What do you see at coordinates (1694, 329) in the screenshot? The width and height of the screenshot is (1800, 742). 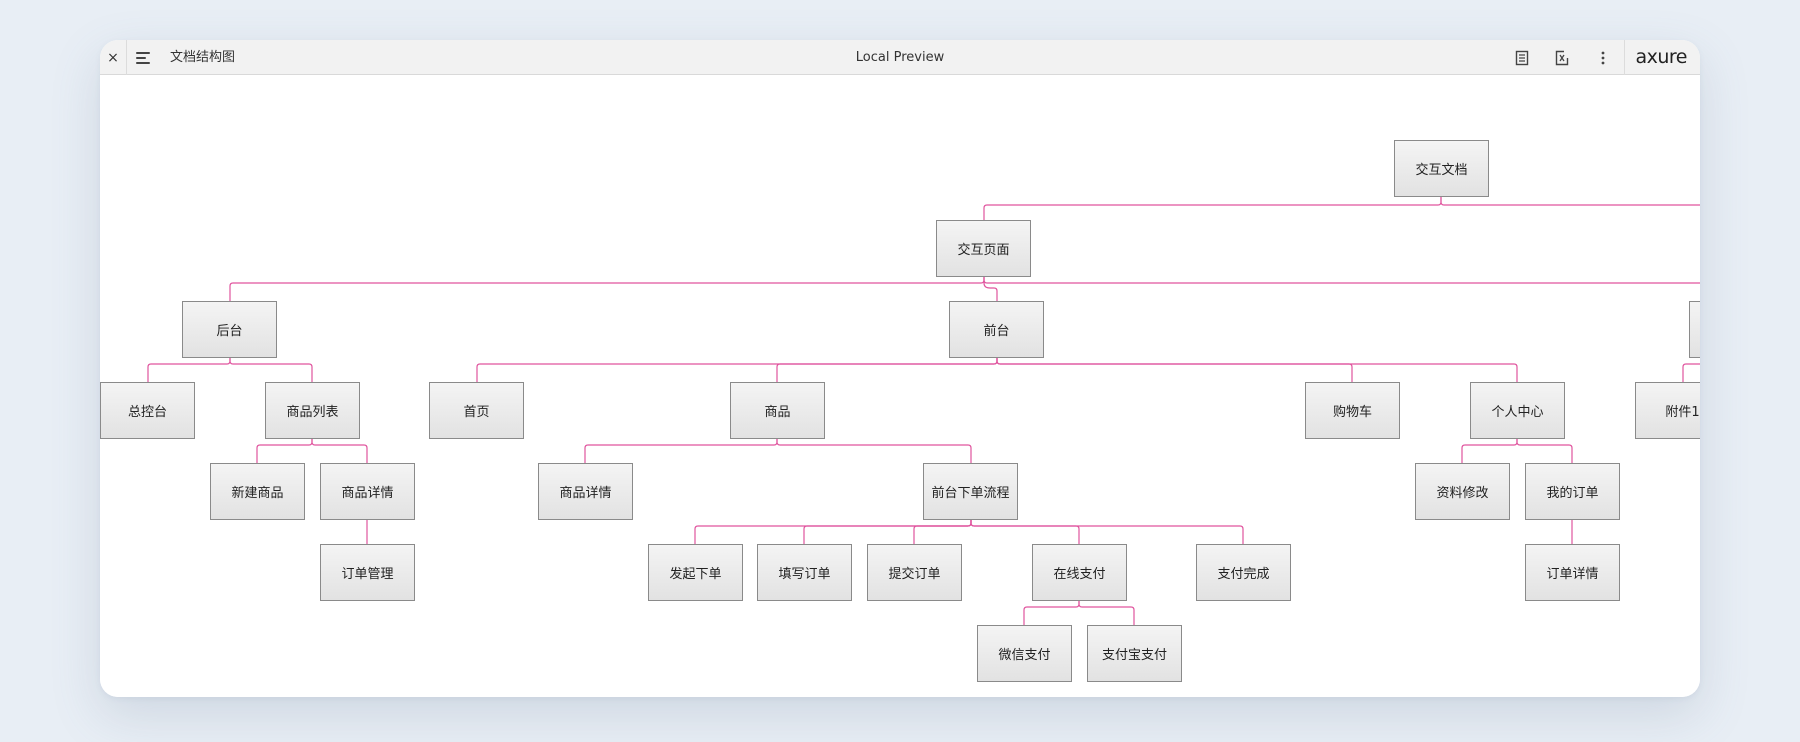 I see `node-attachments-partial` at bounding box center [1694, 329].